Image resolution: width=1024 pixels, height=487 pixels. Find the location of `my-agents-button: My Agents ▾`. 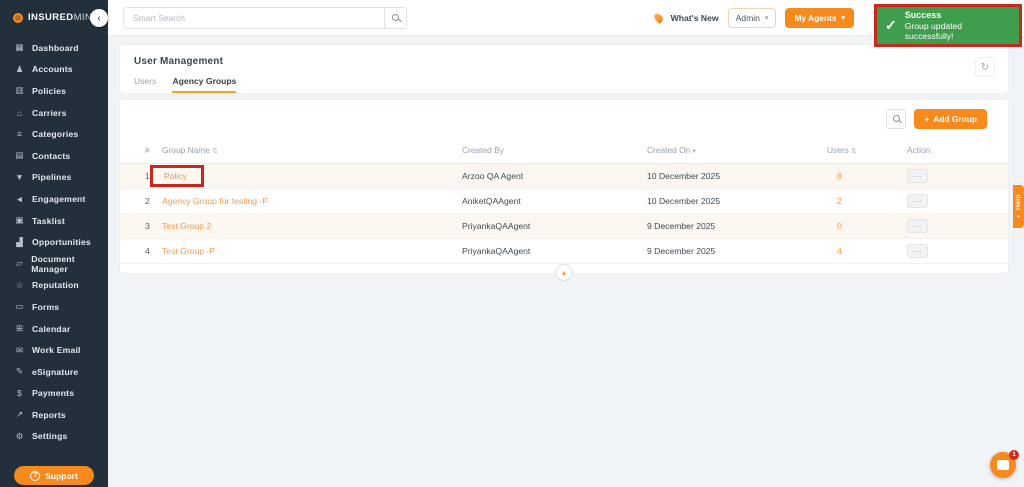

my-agents-button: My Agents ▾ is located at coordinates (819, 17).